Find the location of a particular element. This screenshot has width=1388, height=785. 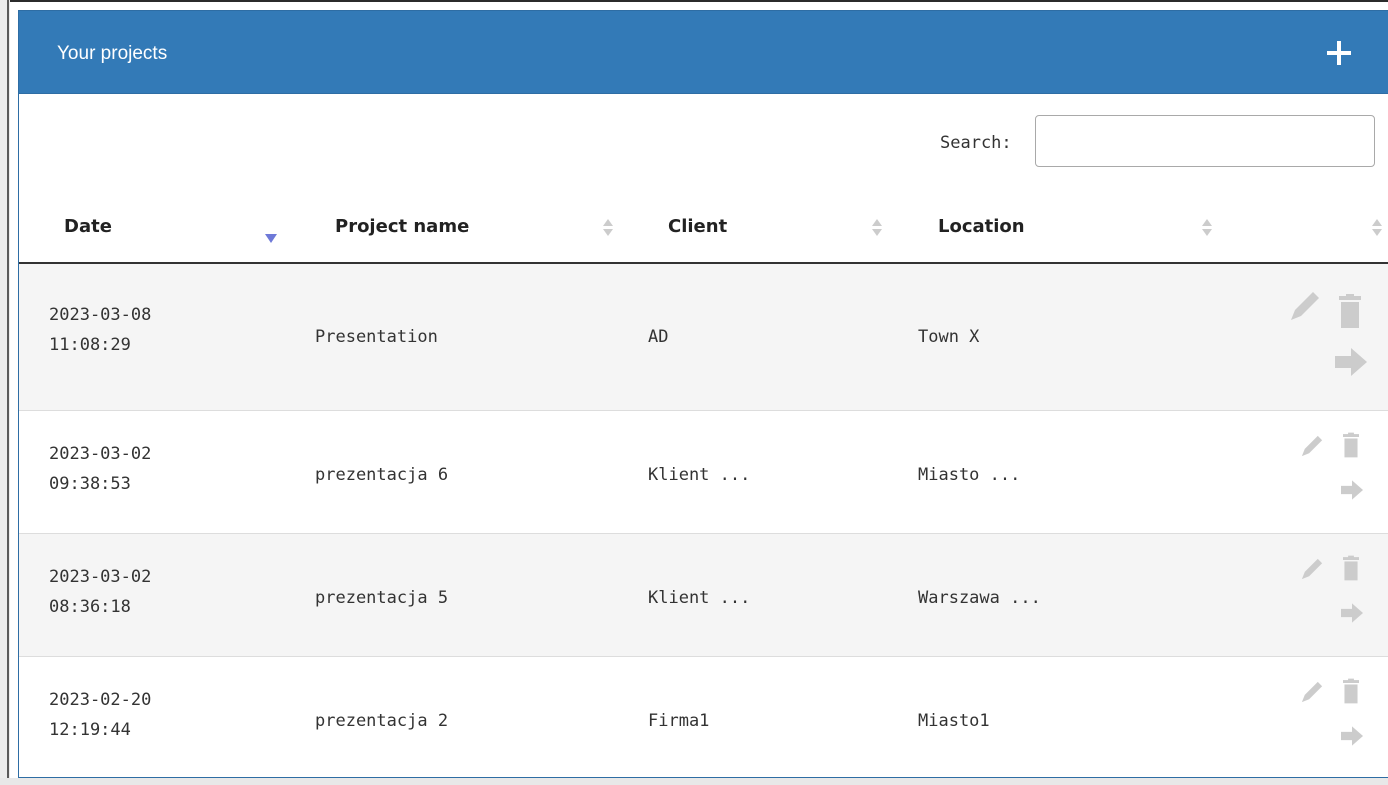

column-header-location: Location is located at coordinates (981, 227).